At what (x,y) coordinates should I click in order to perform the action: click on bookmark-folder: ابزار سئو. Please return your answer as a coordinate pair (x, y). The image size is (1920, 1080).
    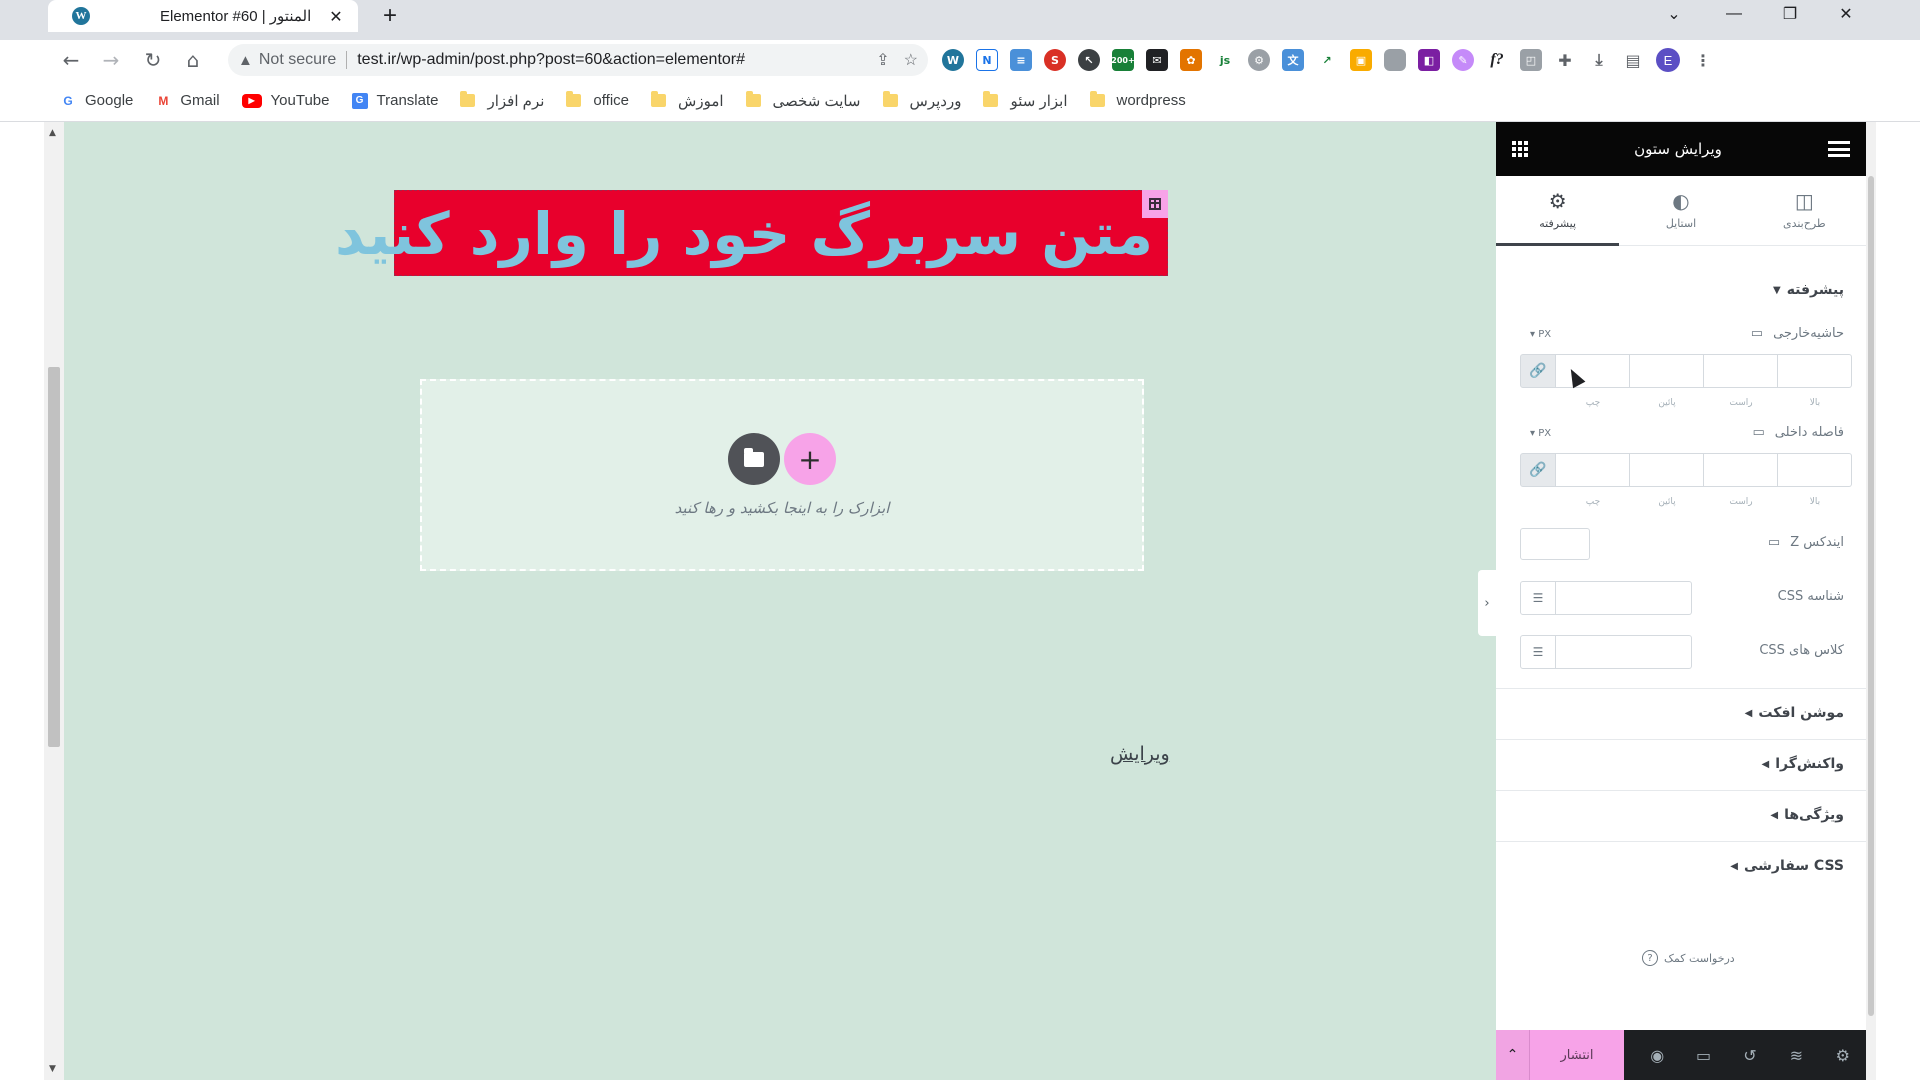
    Looking at the image, I should click on (1025, 100).